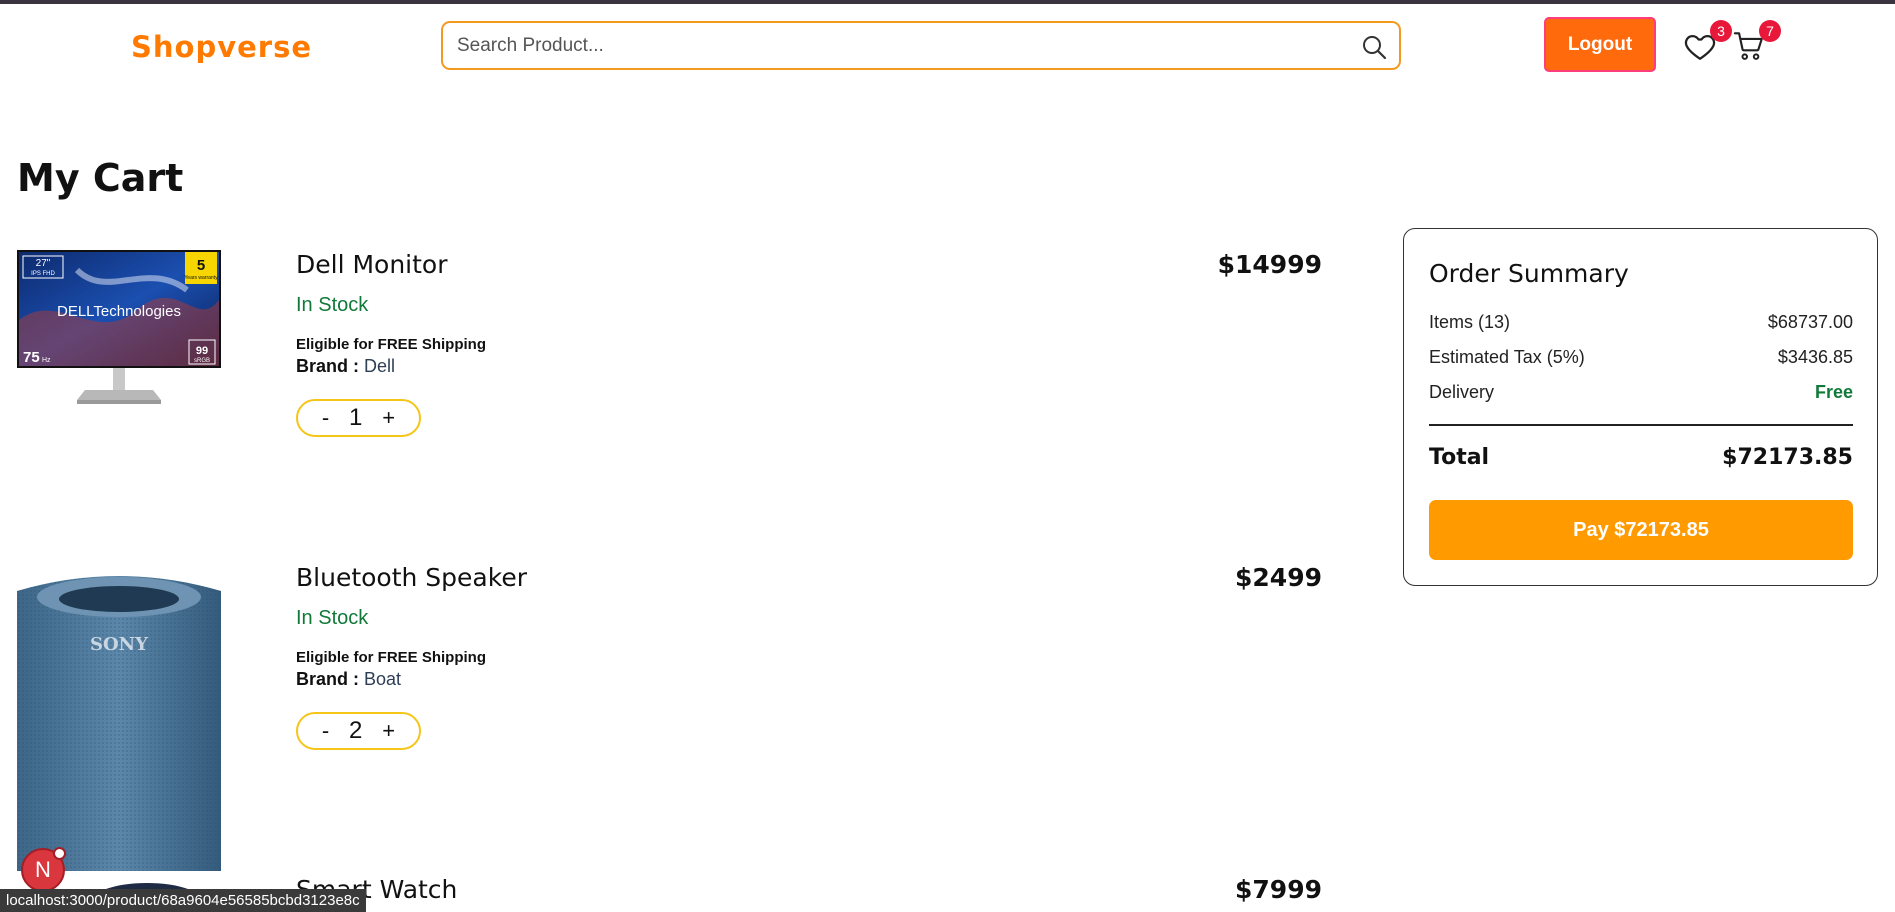 The width and height of the screenshot is (1895, 912). Describe the element at coordinates (383, 679) in the screenshot. I see `brand-value: Boat` at that location.